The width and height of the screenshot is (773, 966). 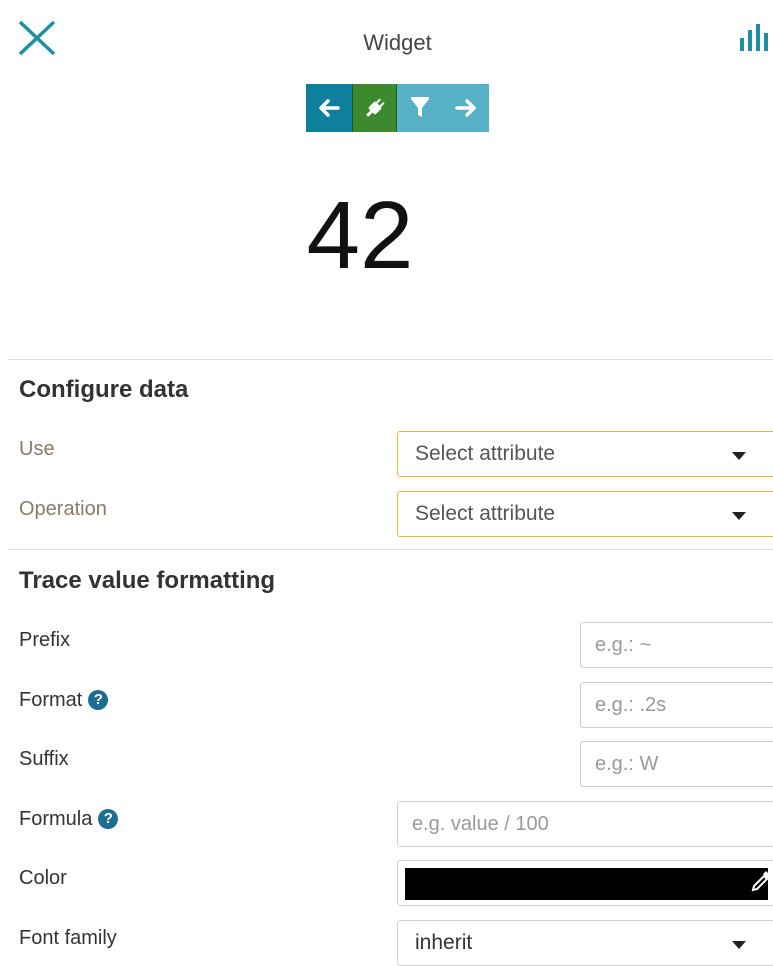 I want to click on arrow-right-icon, so click(x=465, y=108).